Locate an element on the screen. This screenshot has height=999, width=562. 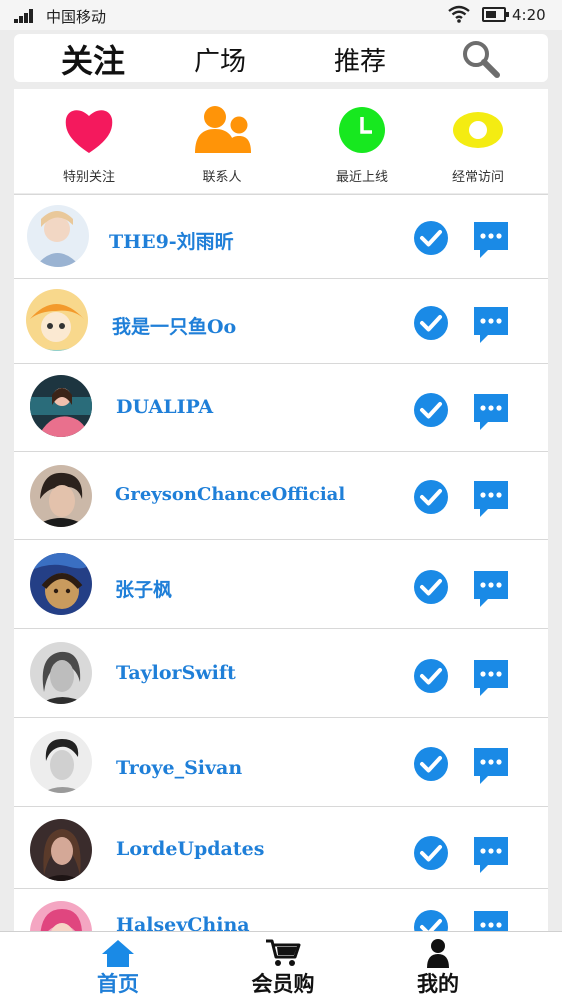
list-item: 我是一只鱼Oo is located at coordinates (281, 320).